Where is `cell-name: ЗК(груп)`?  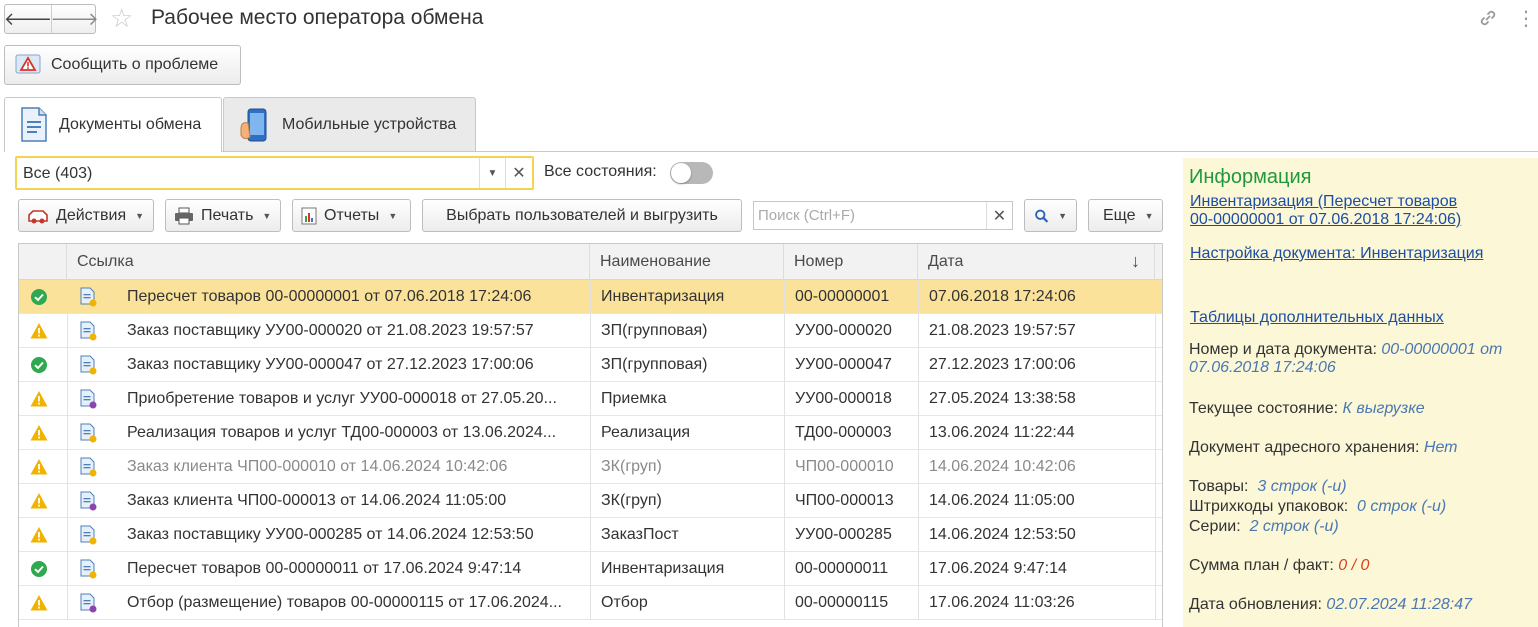 cell-name: ЗК(груп) is located at coordinates (631, 466).